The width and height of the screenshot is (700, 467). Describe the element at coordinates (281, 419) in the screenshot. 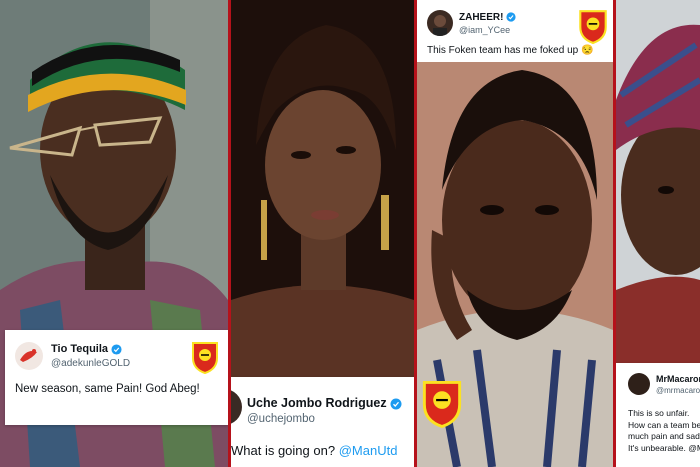

I see `user-handle: @uchejombo` at that location.